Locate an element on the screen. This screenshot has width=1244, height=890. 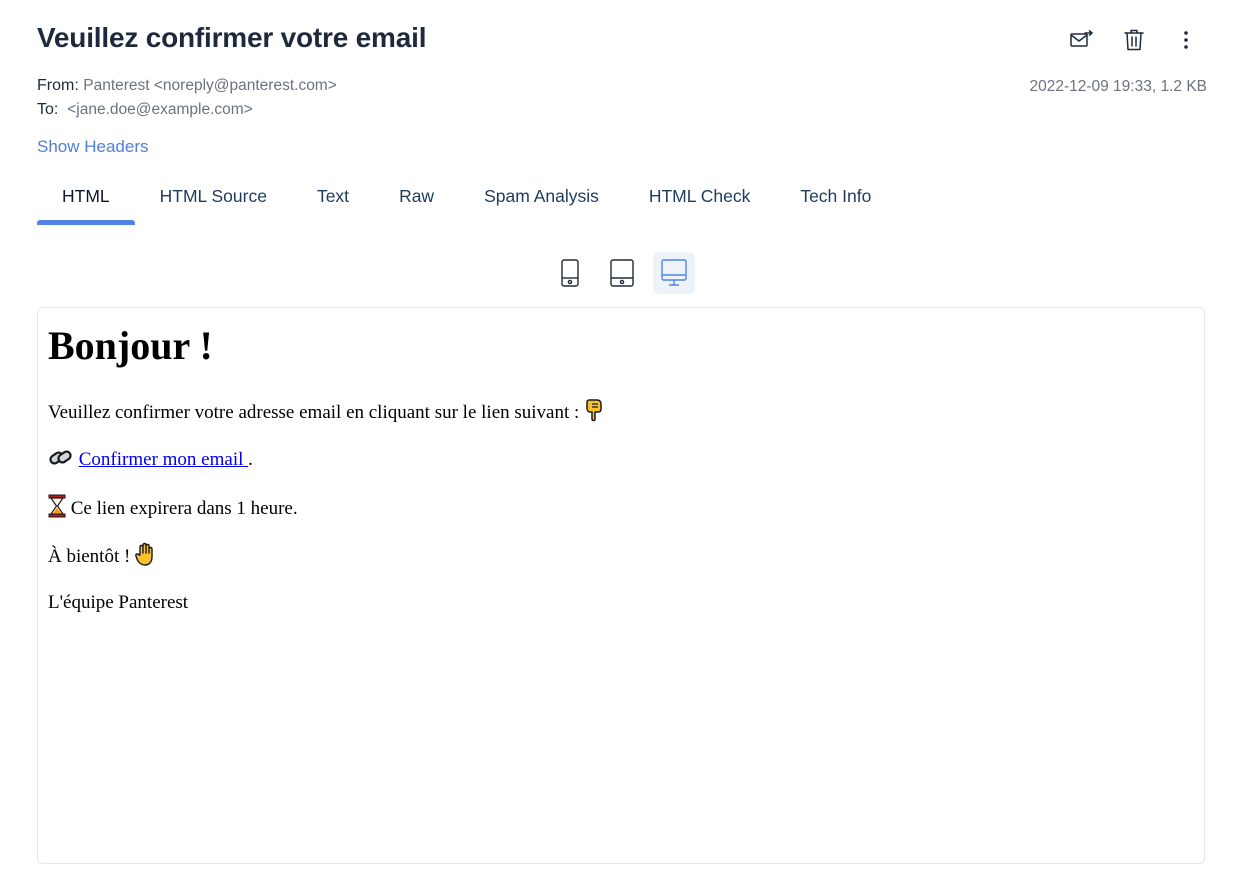
tab-html-check: HTML Check is located at coordinates (699, 199).